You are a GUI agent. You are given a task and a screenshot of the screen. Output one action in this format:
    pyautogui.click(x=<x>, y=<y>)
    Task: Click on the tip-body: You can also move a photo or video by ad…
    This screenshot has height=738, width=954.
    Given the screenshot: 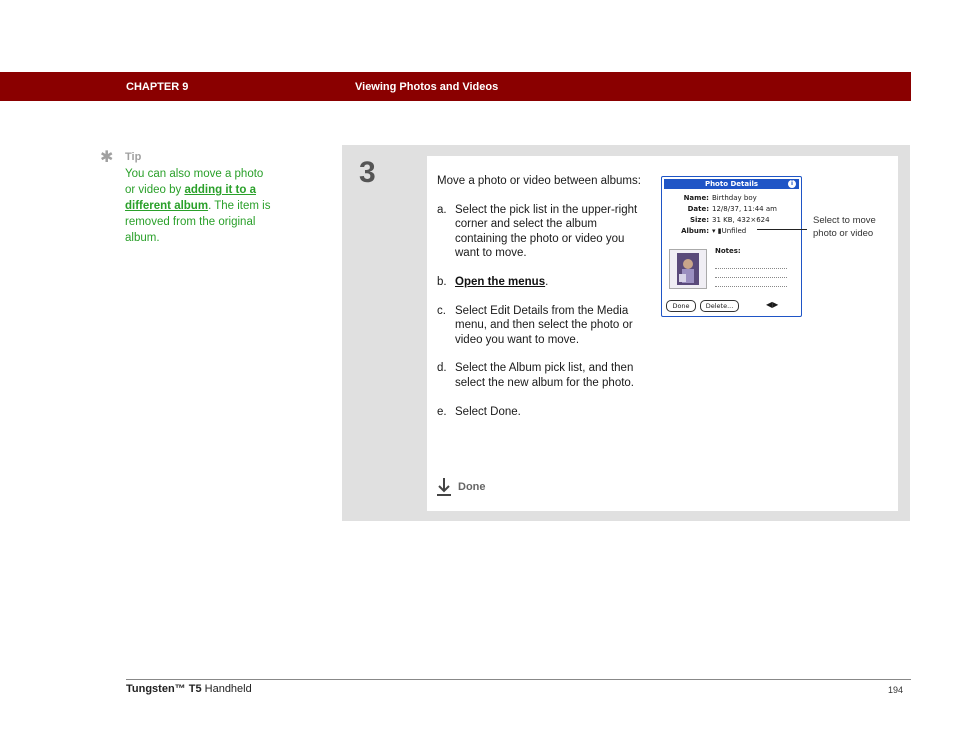 What is the action you would take?
    pyautogui.click(x=200, y=206)
    